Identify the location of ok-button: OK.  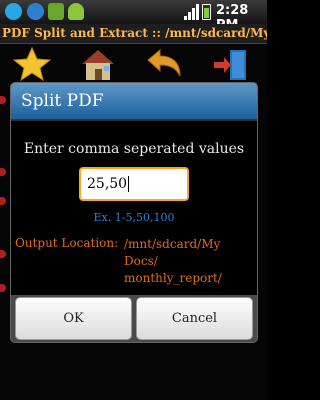
(73, 318).